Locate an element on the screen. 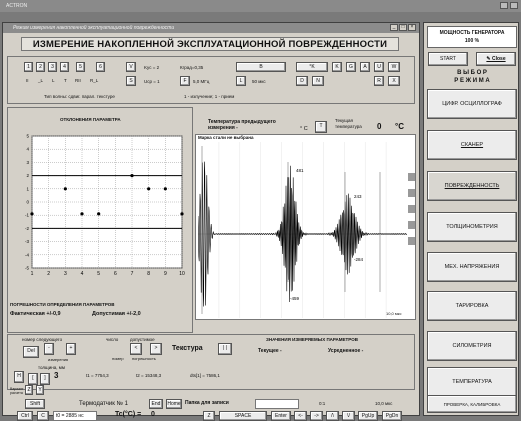 The image size is (521, 421). y-variant-button: Y is located at coordinates (40, 390).